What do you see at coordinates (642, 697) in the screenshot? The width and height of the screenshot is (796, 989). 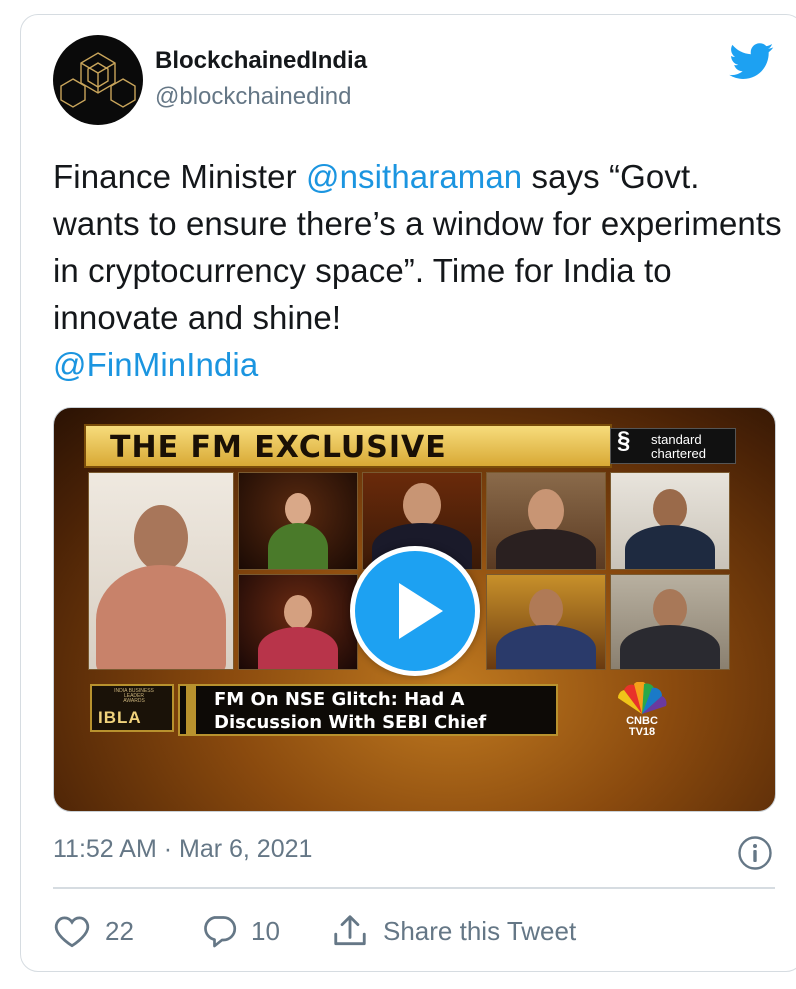 I see `peacock-icon` at bounding box center [642, 697].